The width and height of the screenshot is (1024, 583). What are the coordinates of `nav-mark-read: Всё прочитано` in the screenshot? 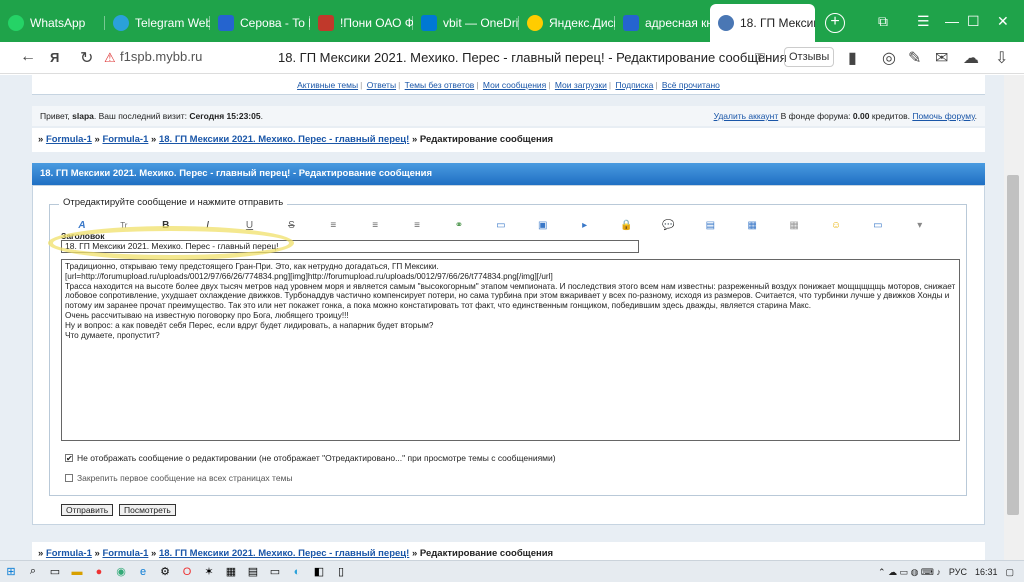 It's located at (691, 85).